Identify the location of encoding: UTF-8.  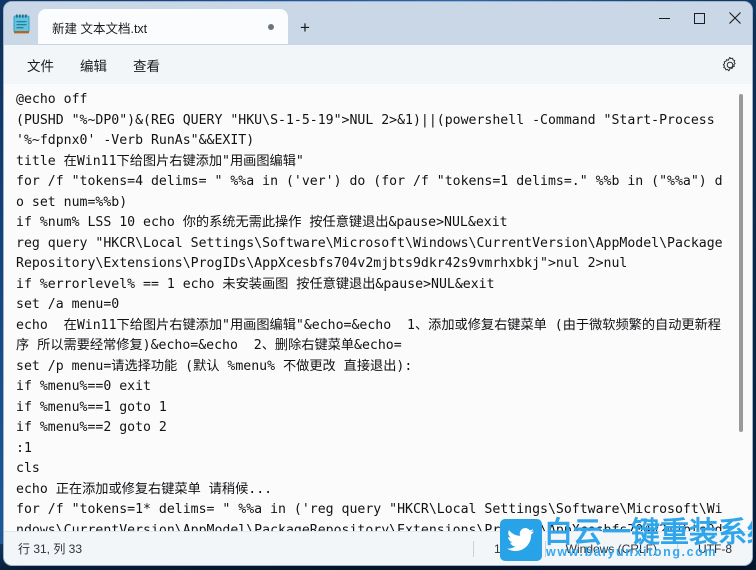
(715, 549).